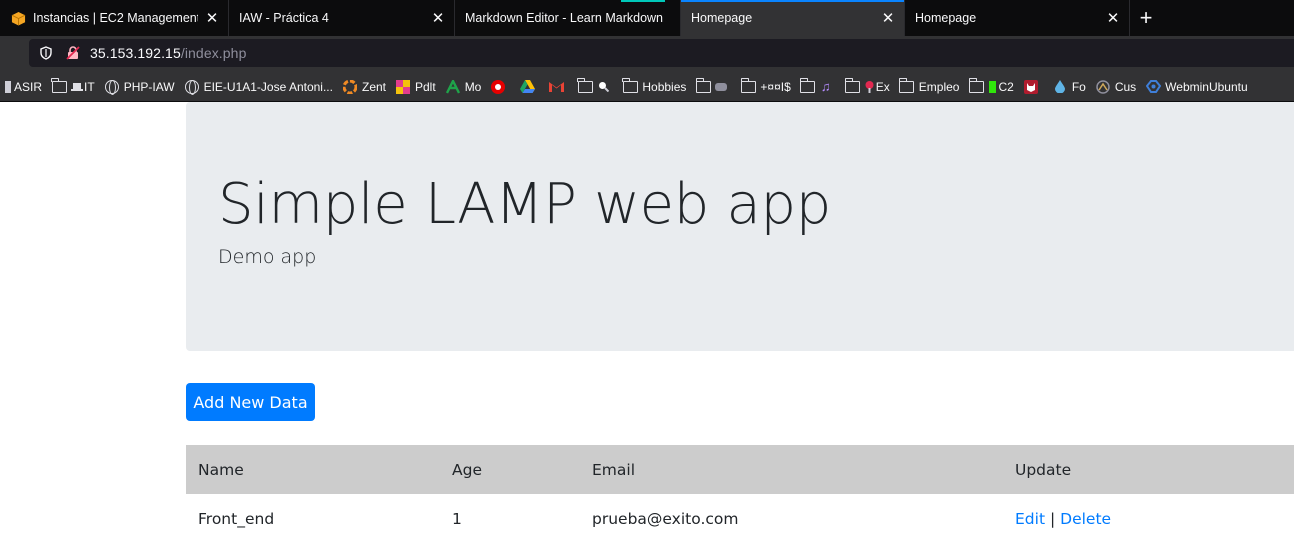 This screenshot has width=1294, height=545. I want to click on bookmark-icon, so click(8, 87).